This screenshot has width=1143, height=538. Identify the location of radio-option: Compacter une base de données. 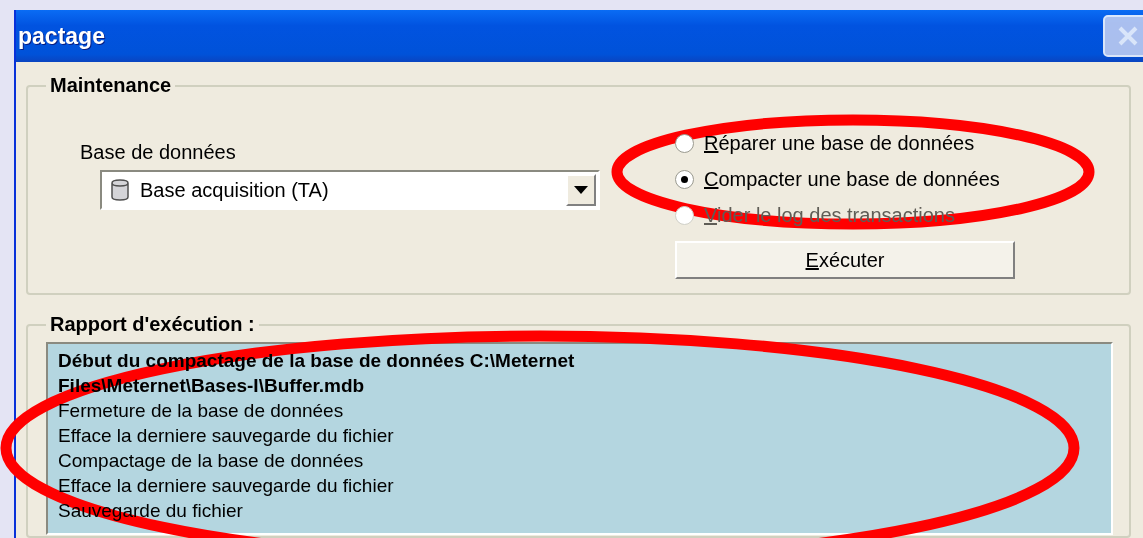
(845, 179).